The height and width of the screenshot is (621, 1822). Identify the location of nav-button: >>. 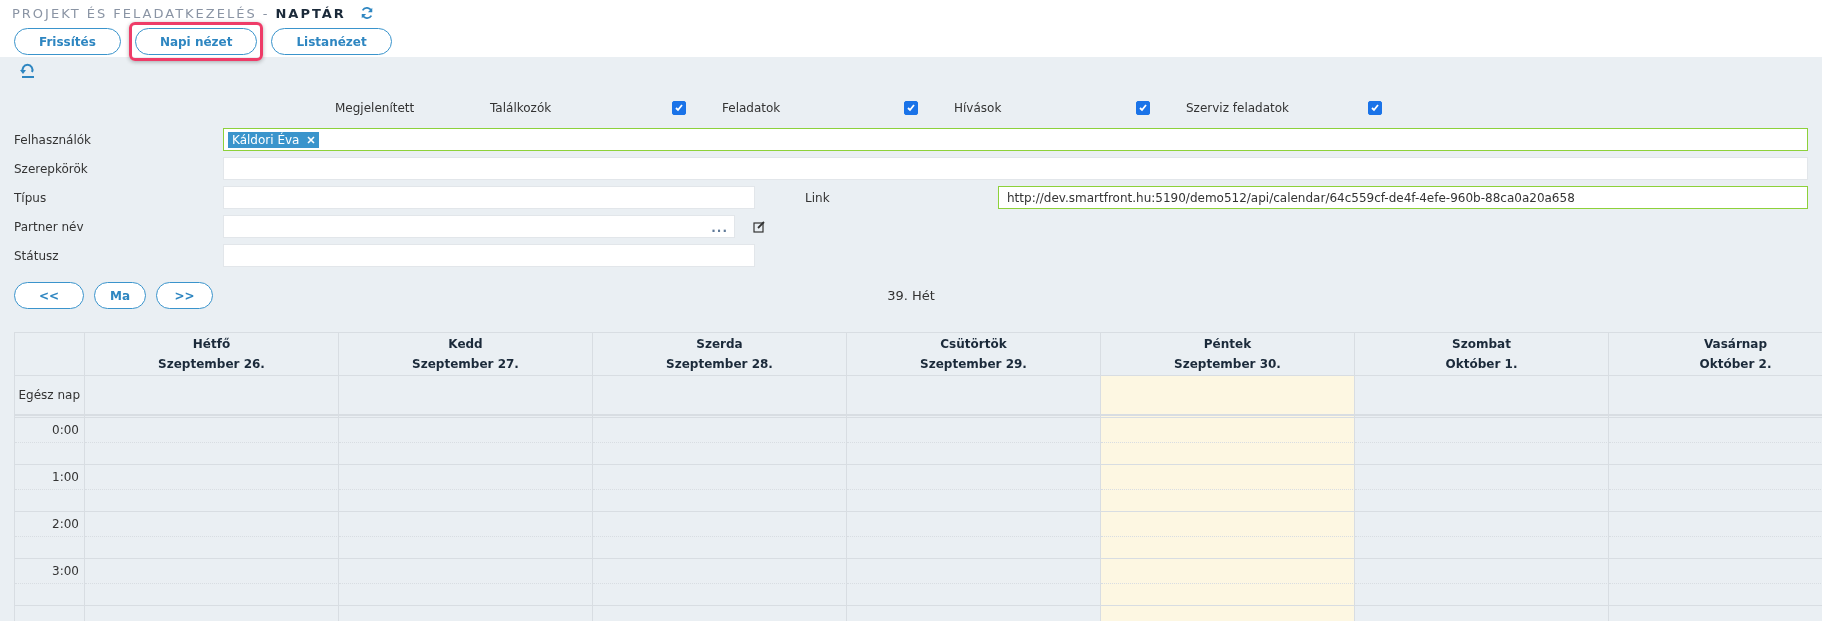
(184, 295).